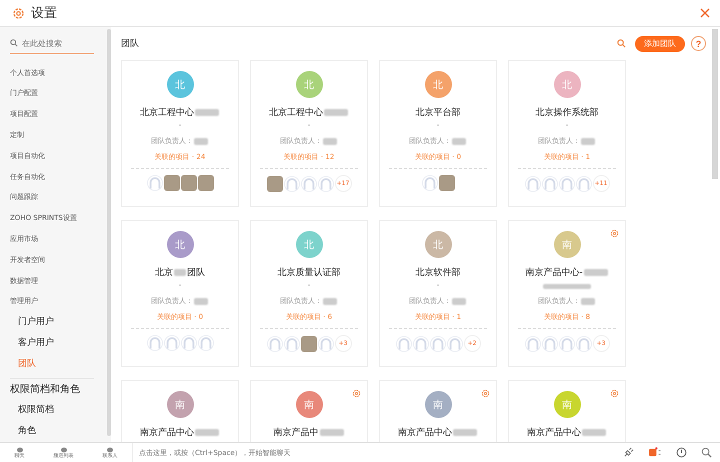 Image resolution: width=720 pixels, height=462 pixels. I want to click on sidebar-item: 客户用户, so click(32, 343).